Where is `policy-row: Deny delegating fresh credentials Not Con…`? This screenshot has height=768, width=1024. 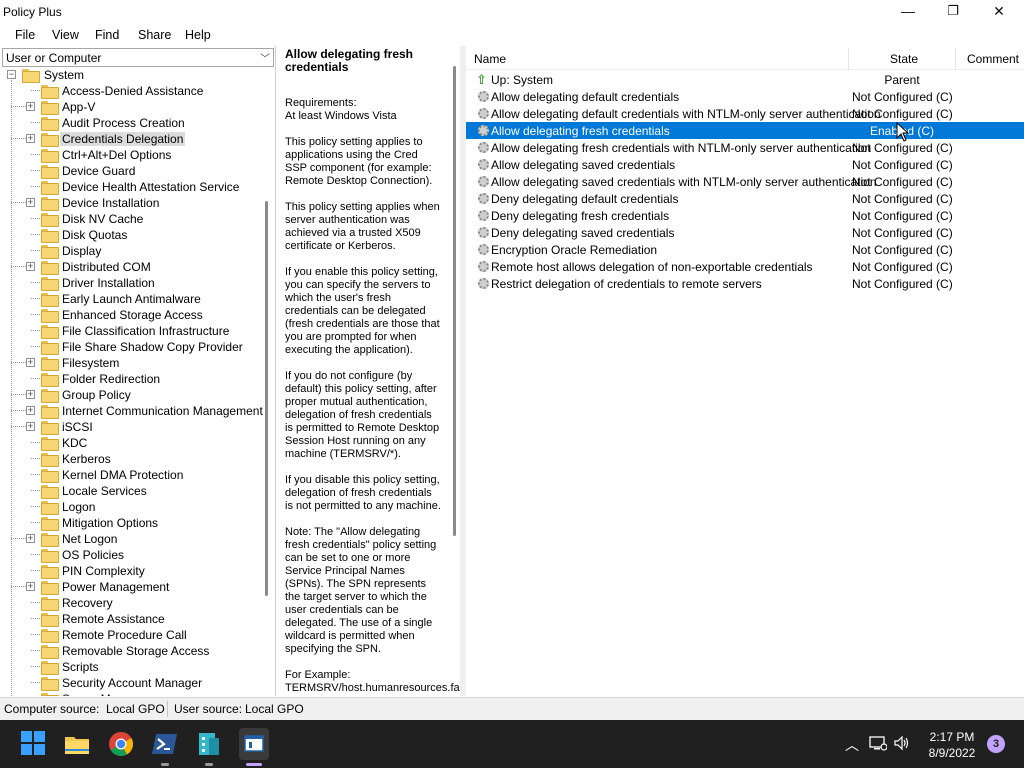
policy-row: Deny delegating fresh credentials Not Con… is located at coordinates (745, 215).